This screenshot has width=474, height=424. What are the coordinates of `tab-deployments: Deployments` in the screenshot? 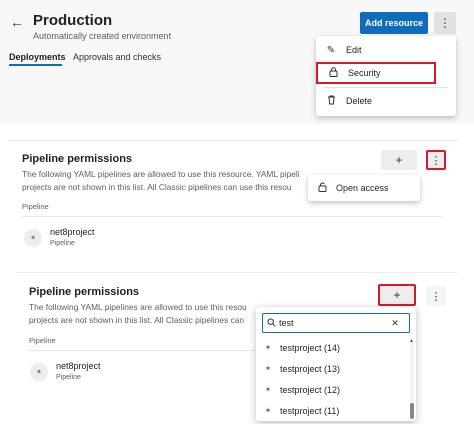 It's located at (37, 57).